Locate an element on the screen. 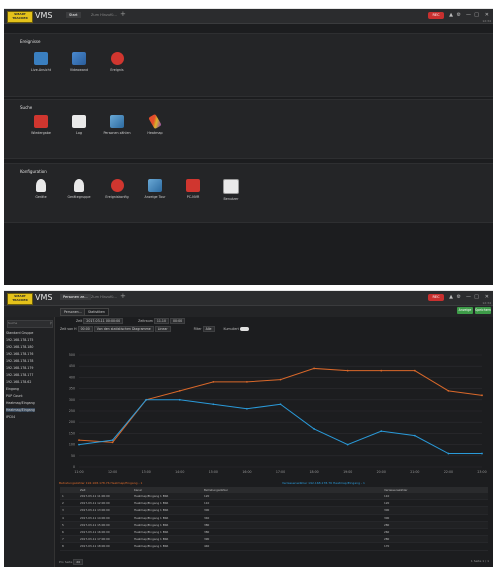 The height and width of the screenshot is (567, 497). y-tick-label: 500 is located at coordinates (72, 355).